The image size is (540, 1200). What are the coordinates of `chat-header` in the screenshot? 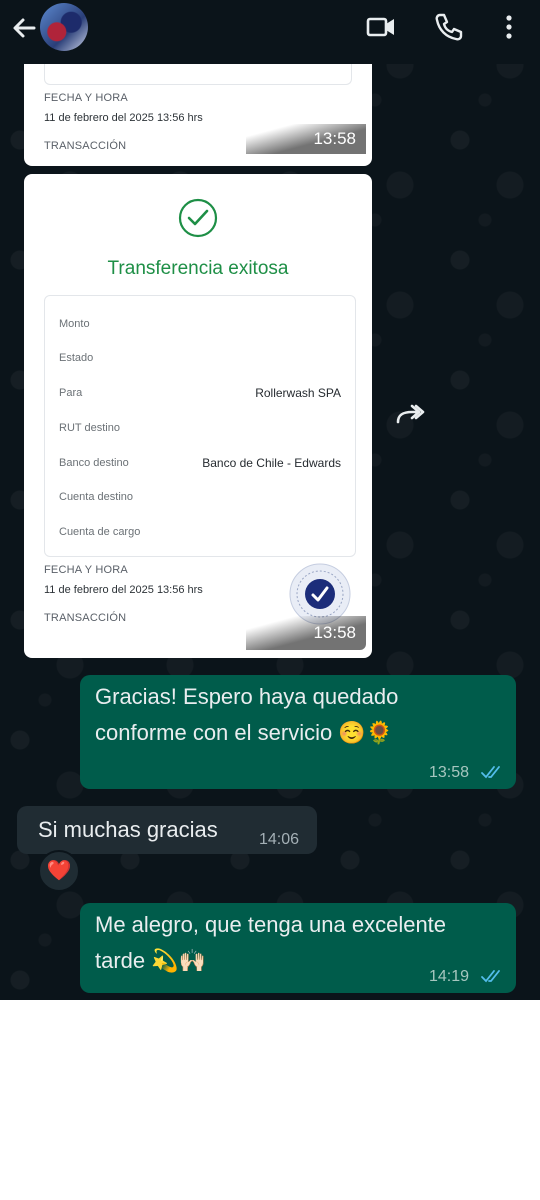 It's located at (270, 32).